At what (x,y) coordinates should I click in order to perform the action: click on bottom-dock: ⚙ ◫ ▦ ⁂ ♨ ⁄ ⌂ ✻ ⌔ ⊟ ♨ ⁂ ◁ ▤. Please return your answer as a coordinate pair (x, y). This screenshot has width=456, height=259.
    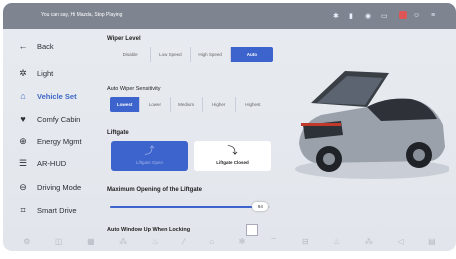
    Looking at the image, I should click on (229, 241).